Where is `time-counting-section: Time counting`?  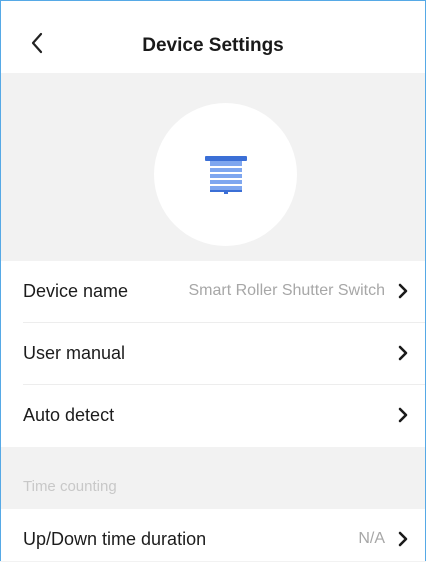
time-counting-section: Time counting is located at coordinates (213, 478).